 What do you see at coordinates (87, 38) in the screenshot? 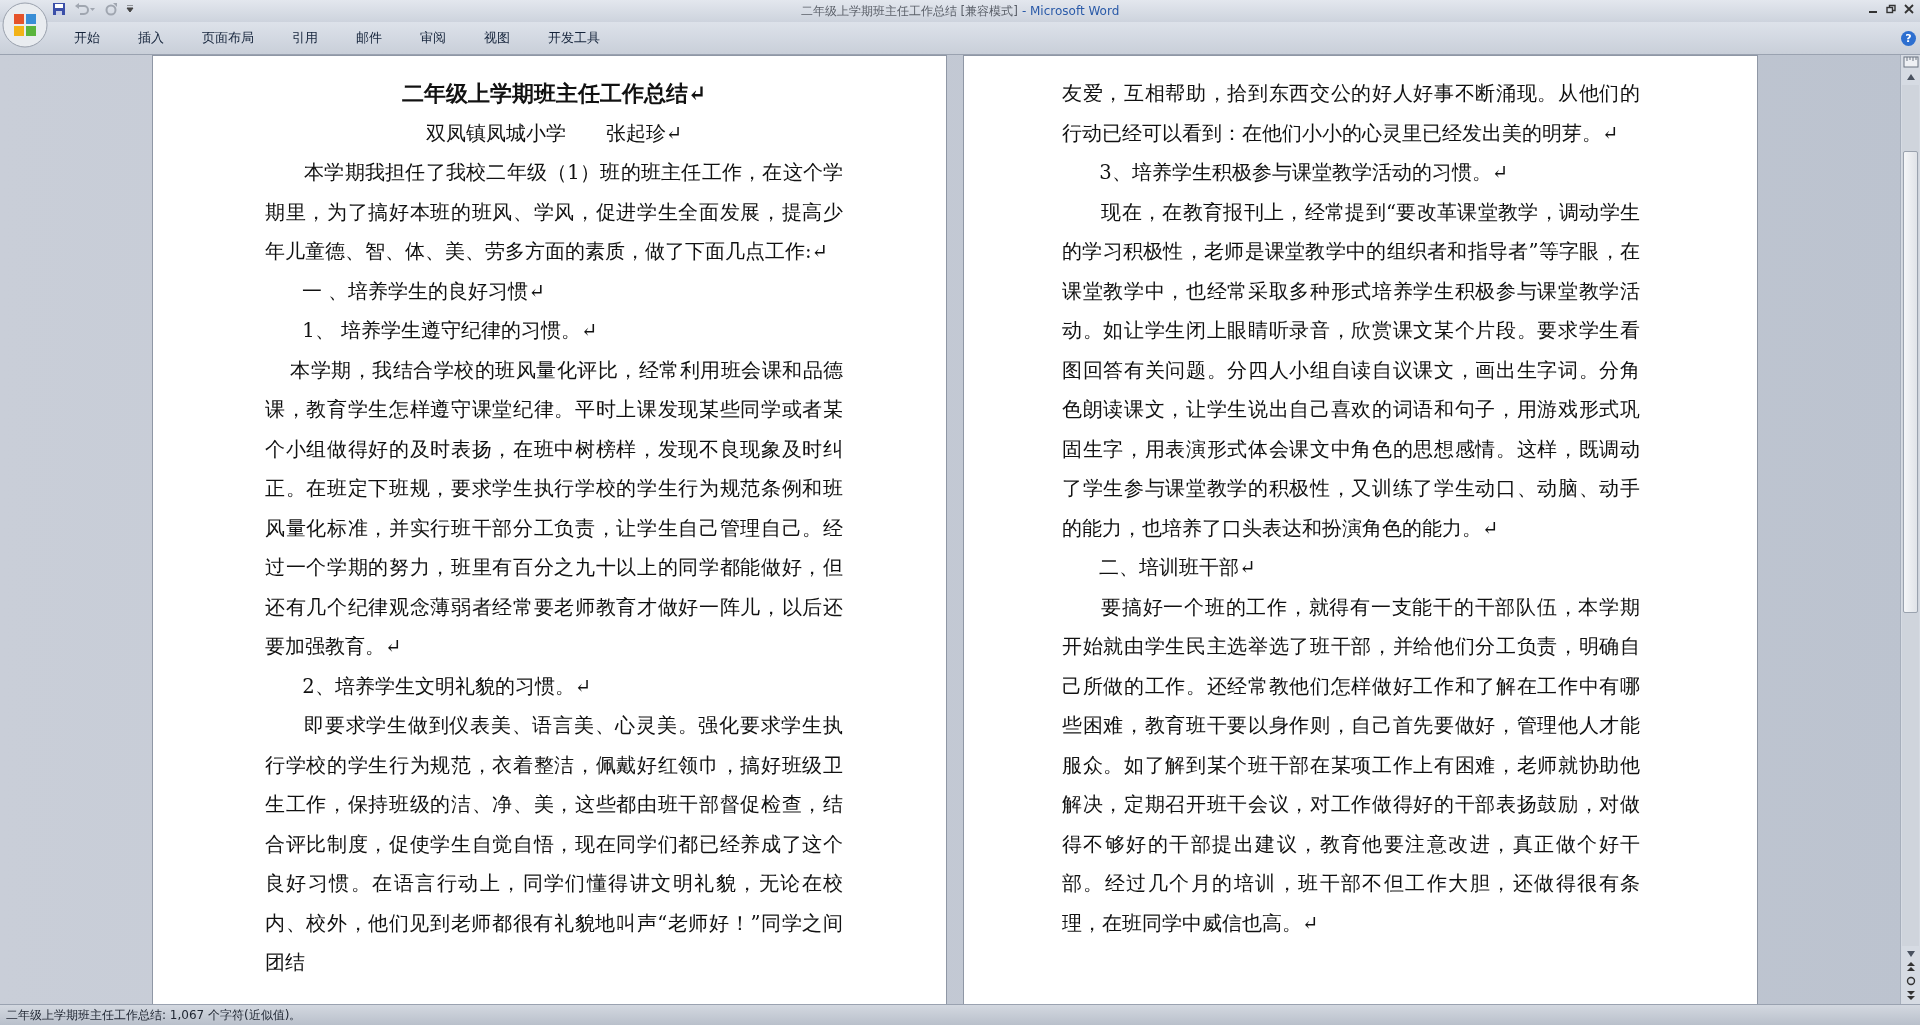
I see `ribbon-tab: 开始` at bounding box center [87, 38].